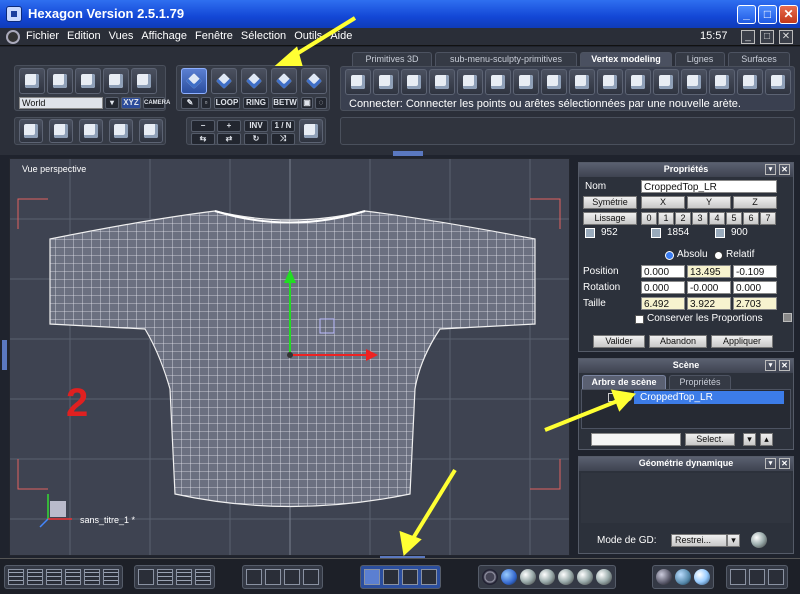 This screenshot has height=594, width=800. I want to click on arrow-to-scene-item, so click(582, 415).